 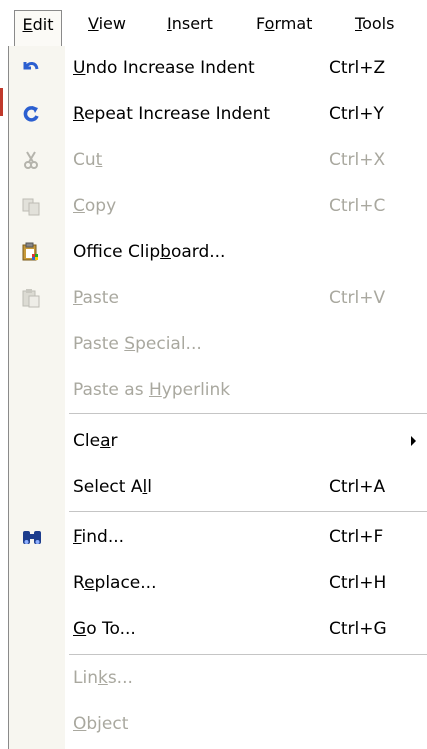 What do you see at coordinates (31, 68) in the screenshot?
I see `undo-icon` at bounding box center [31, 68].